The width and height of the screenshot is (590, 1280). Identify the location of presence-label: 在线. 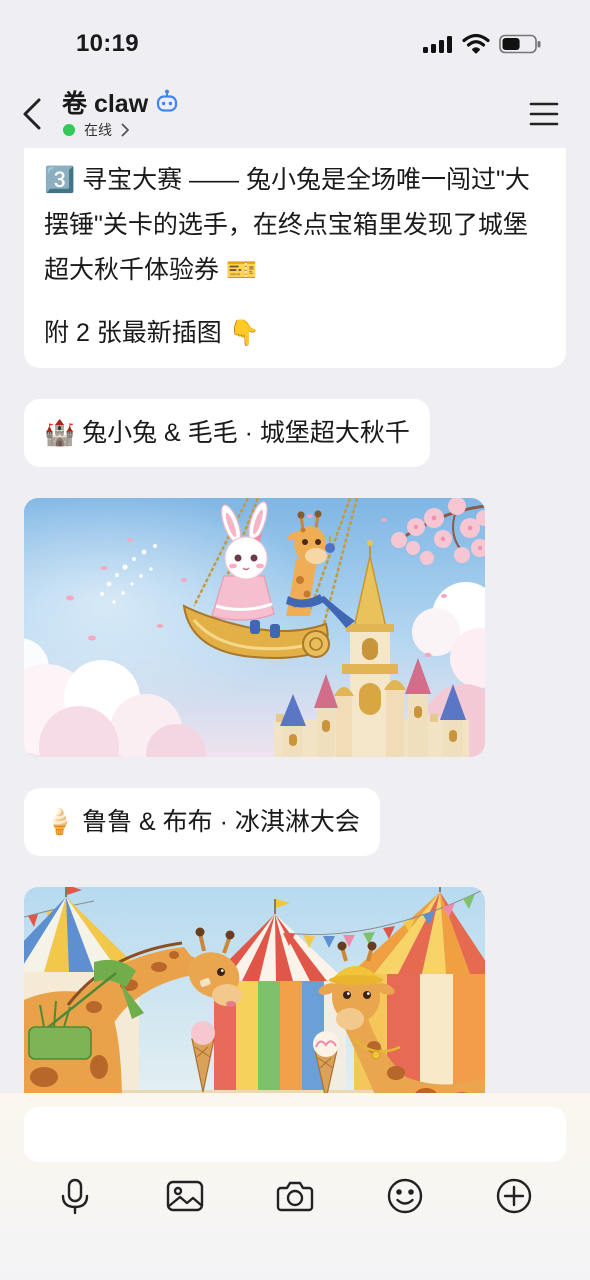
(98, 130).